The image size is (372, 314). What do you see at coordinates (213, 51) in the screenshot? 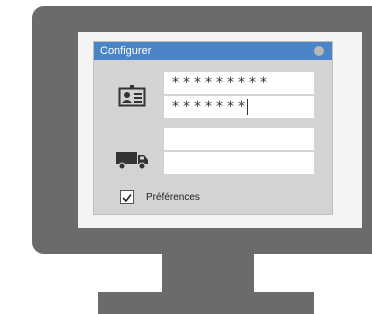
I see `dialog-titlebar: Configurer` at bounding box center [213, 51].